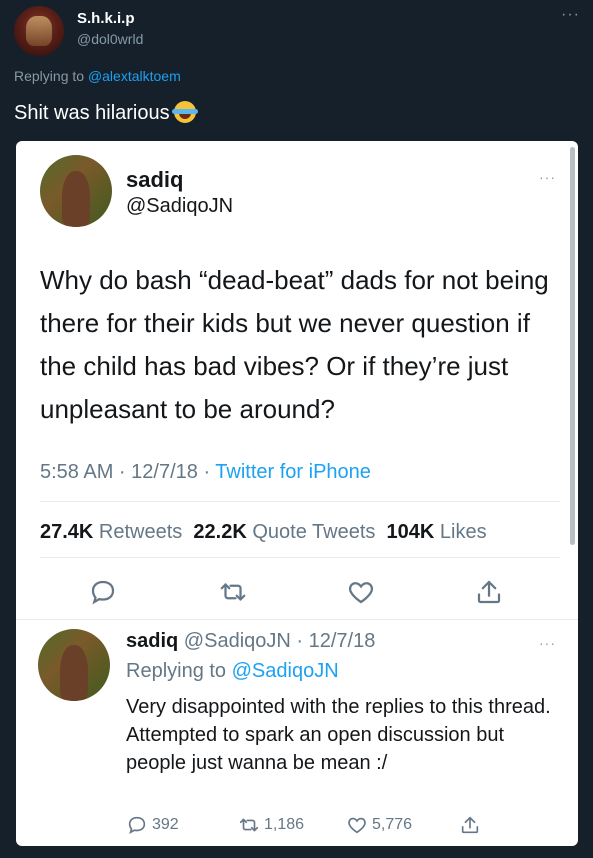 This screenshot has height=858, width=593. What do you see at coordinates (66, 532) in the screenshot?
I see `retweet-count: 27.4K` at bounding box center [66, 532].